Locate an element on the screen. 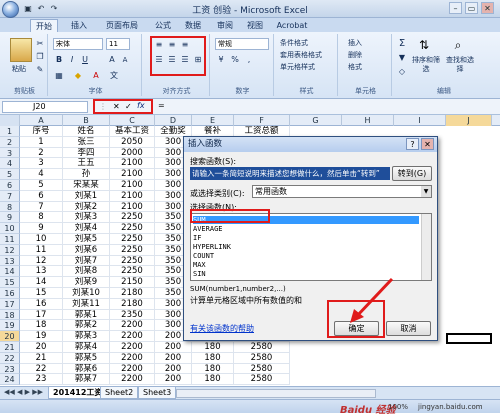  conditional-format-button: 条件格式 is located at coordinates (294, 43).